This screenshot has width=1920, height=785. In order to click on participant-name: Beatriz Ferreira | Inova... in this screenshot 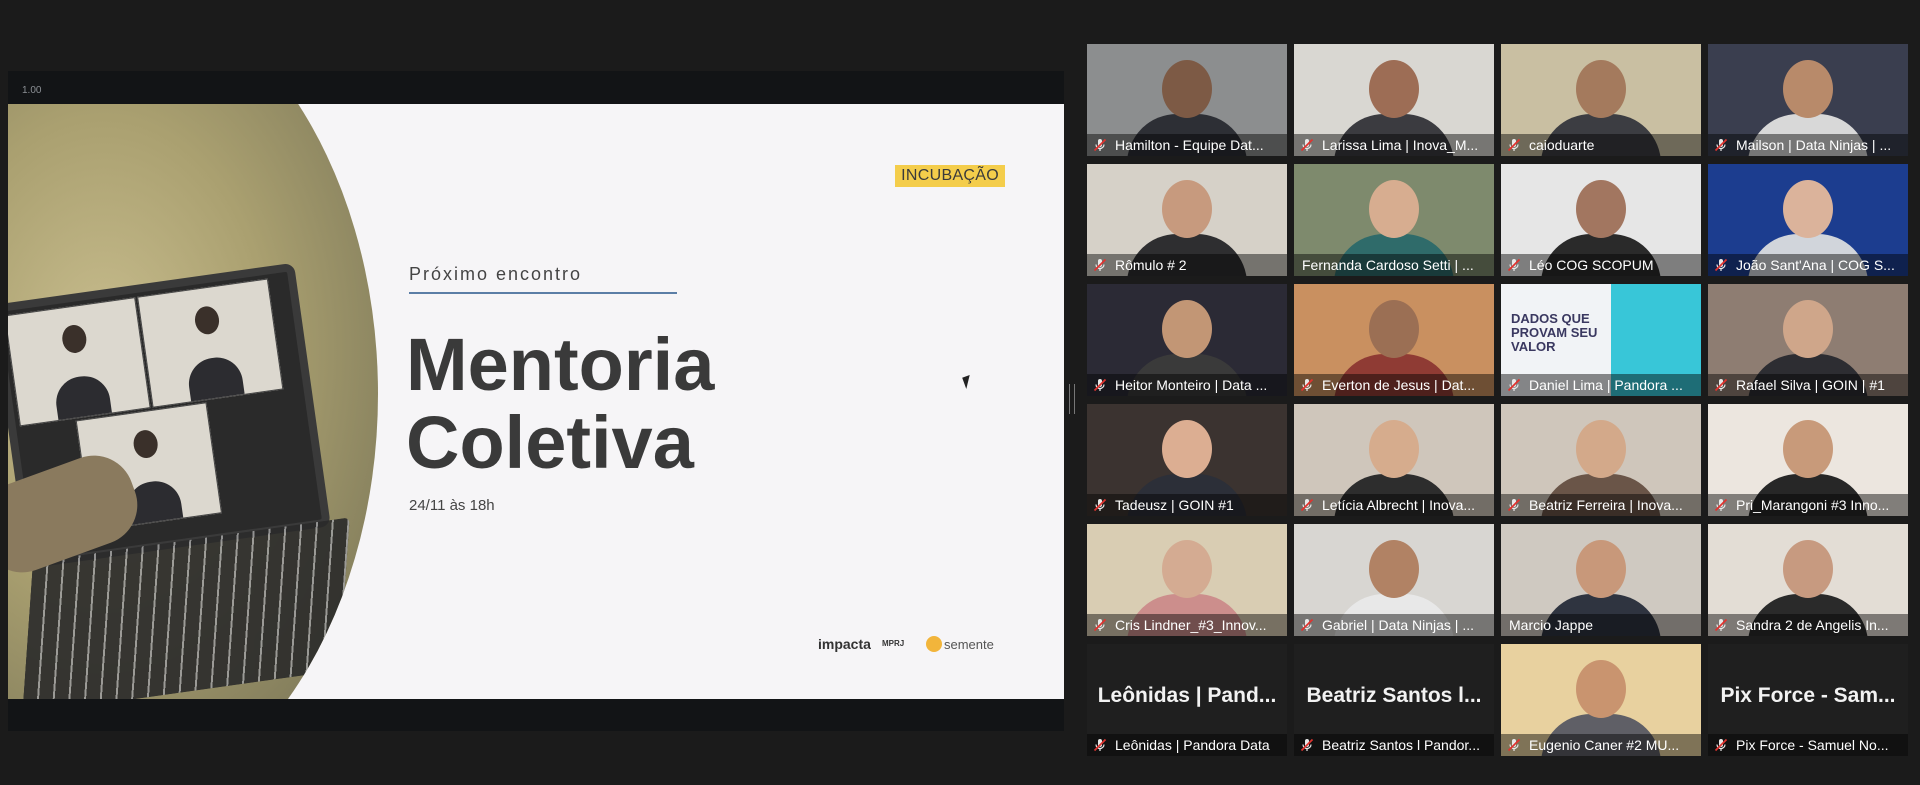, I will do `click(1606, 505)`.